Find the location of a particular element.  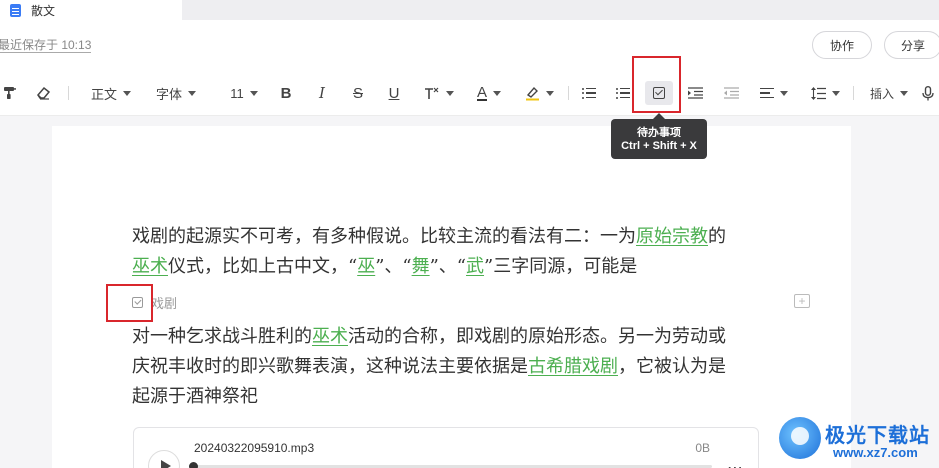

paragraph-1-line-1: 戏剧的起源实不可考，有多种假说。比较主流的看法有二：一为原始宗教的 is located at coordinates (429, 237).